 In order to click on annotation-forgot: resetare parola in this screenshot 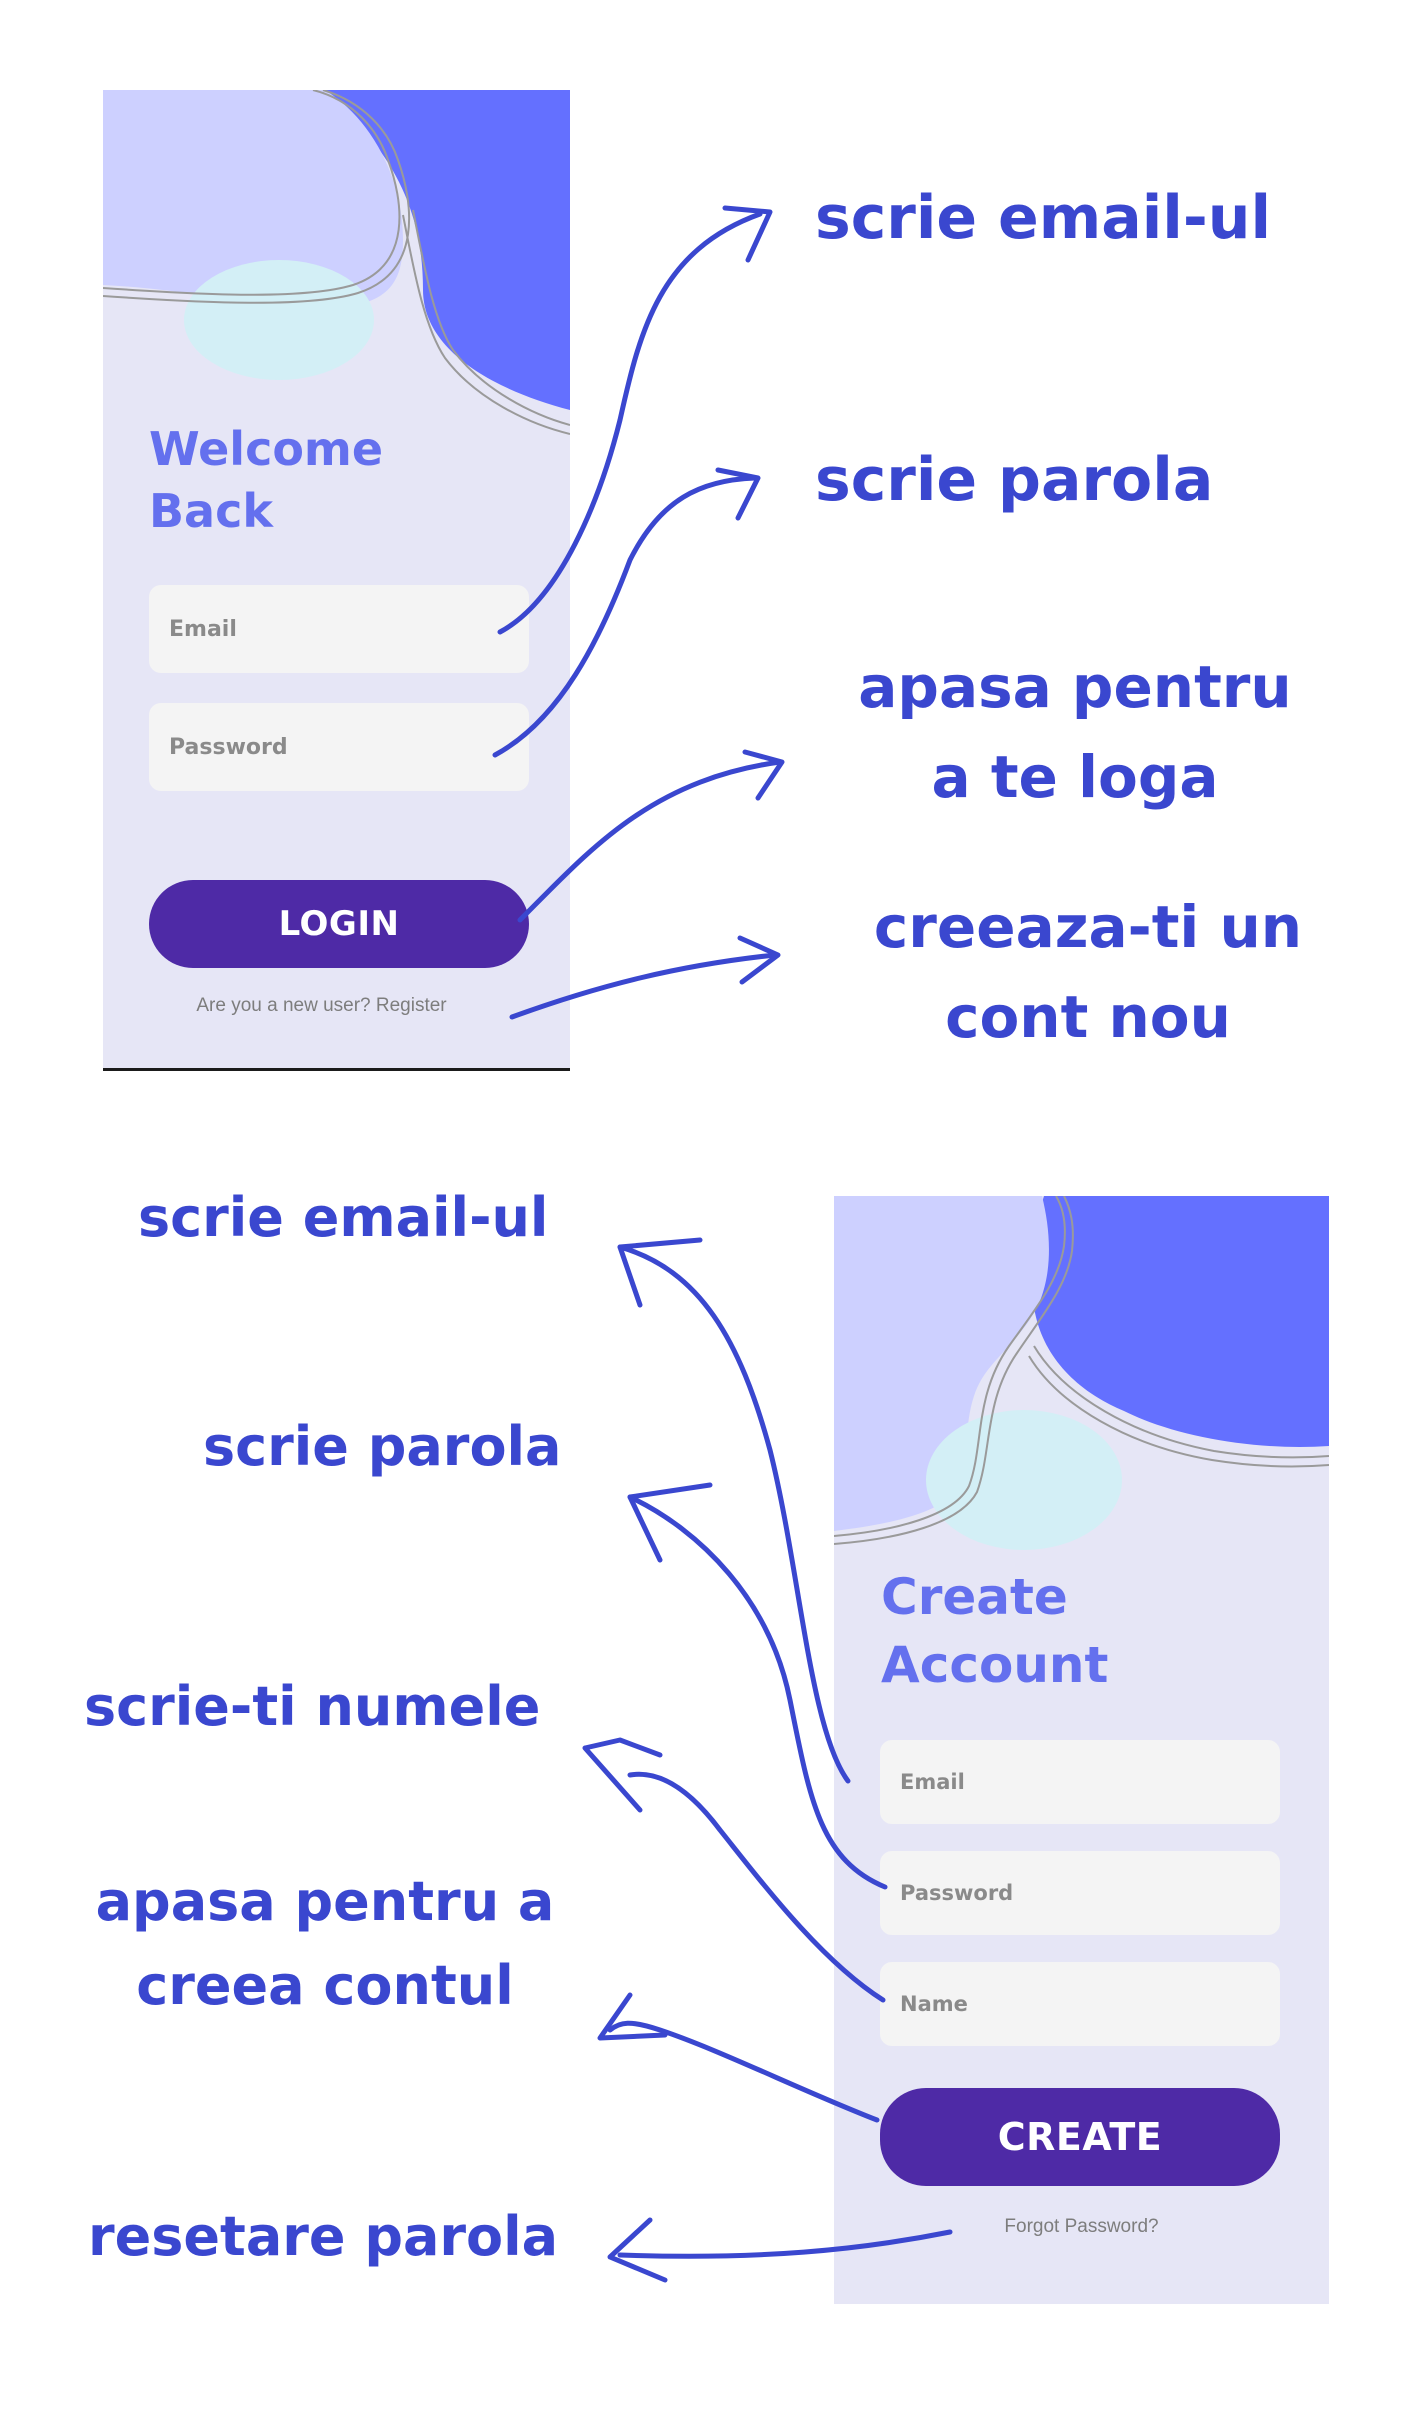, I will do `click(323, 2236)`.